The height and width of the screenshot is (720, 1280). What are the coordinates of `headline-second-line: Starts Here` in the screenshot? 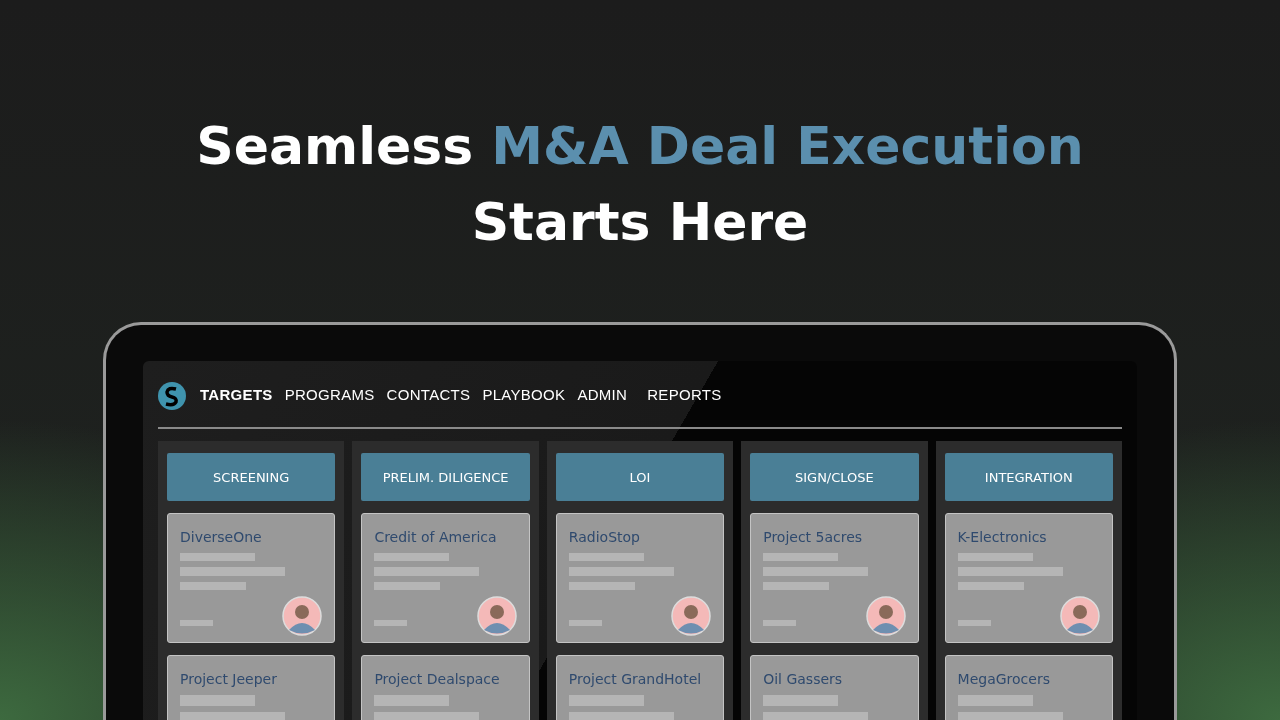 It's located at (640, 222).